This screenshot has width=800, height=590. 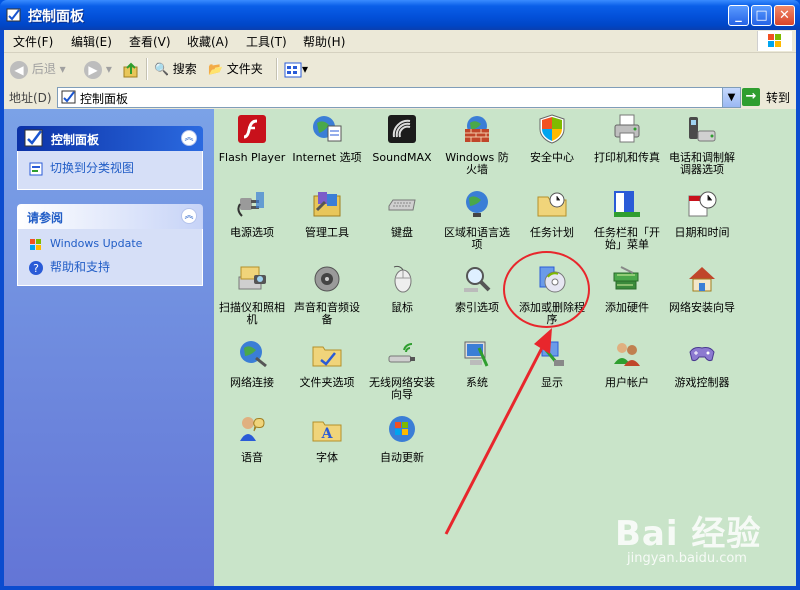 What do you see at coordinates (738, 15) in the screenshot?
I see `minimize-button: _` at bounding box center [738, 15].